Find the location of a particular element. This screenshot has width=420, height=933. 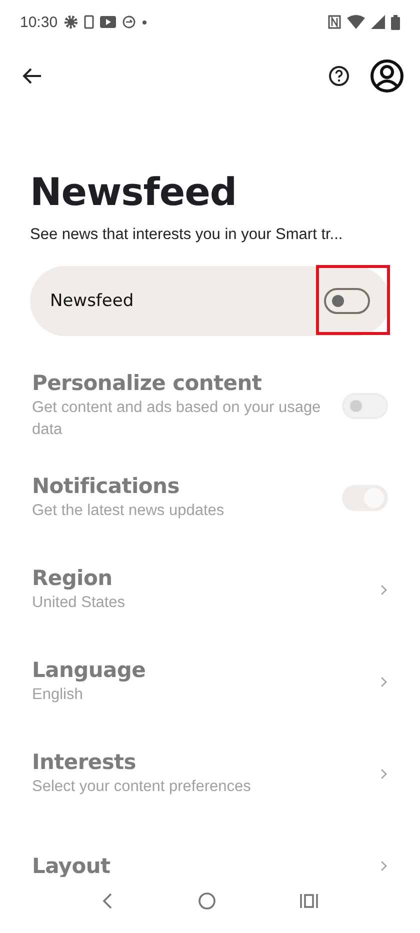

setting-title: Language is located at coordinates (89, 670).